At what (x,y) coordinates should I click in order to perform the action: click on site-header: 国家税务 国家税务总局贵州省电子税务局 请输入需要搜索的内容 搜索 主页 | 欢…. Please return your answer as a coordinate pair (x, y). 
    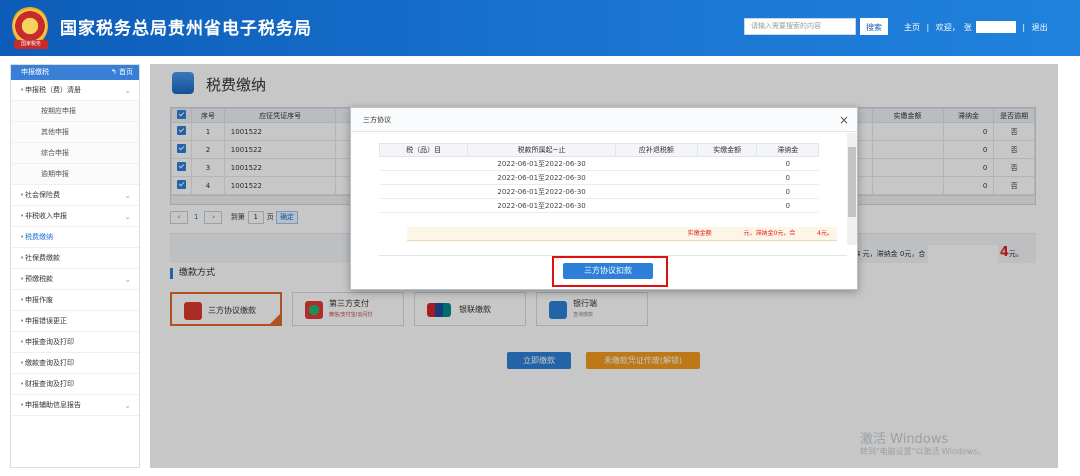
    Looking at the image, I should click on (540, 28).